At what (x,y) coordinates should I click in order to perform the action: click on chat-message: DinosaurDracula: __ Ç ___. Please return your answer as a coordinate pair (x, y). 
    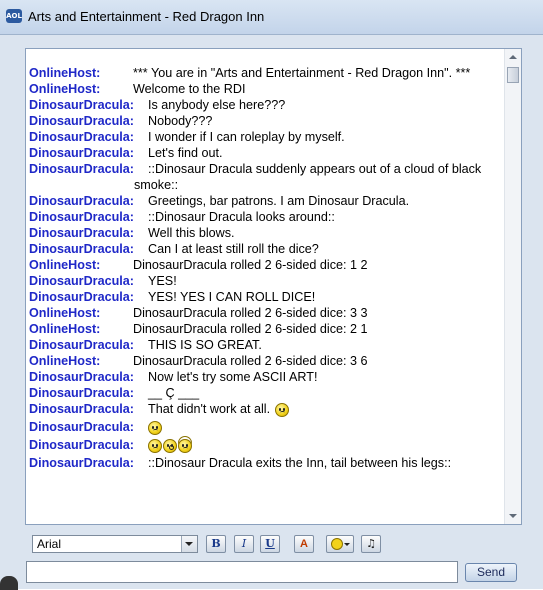
    Looking at the image, I should click on (266, 393).